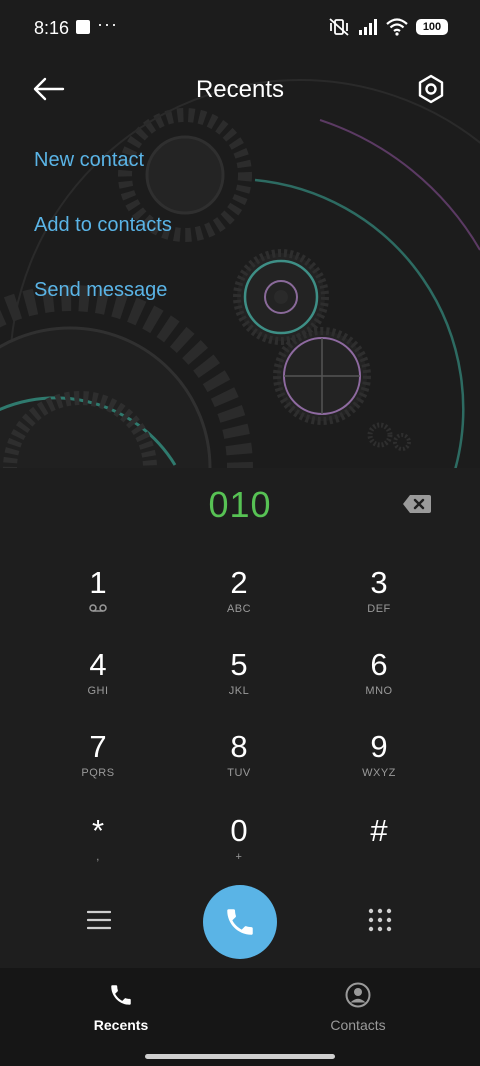  What do you see at coordinates (239, 746) in the screenshot?
I see `key-digit: 8` at bounding box center [239, 746].